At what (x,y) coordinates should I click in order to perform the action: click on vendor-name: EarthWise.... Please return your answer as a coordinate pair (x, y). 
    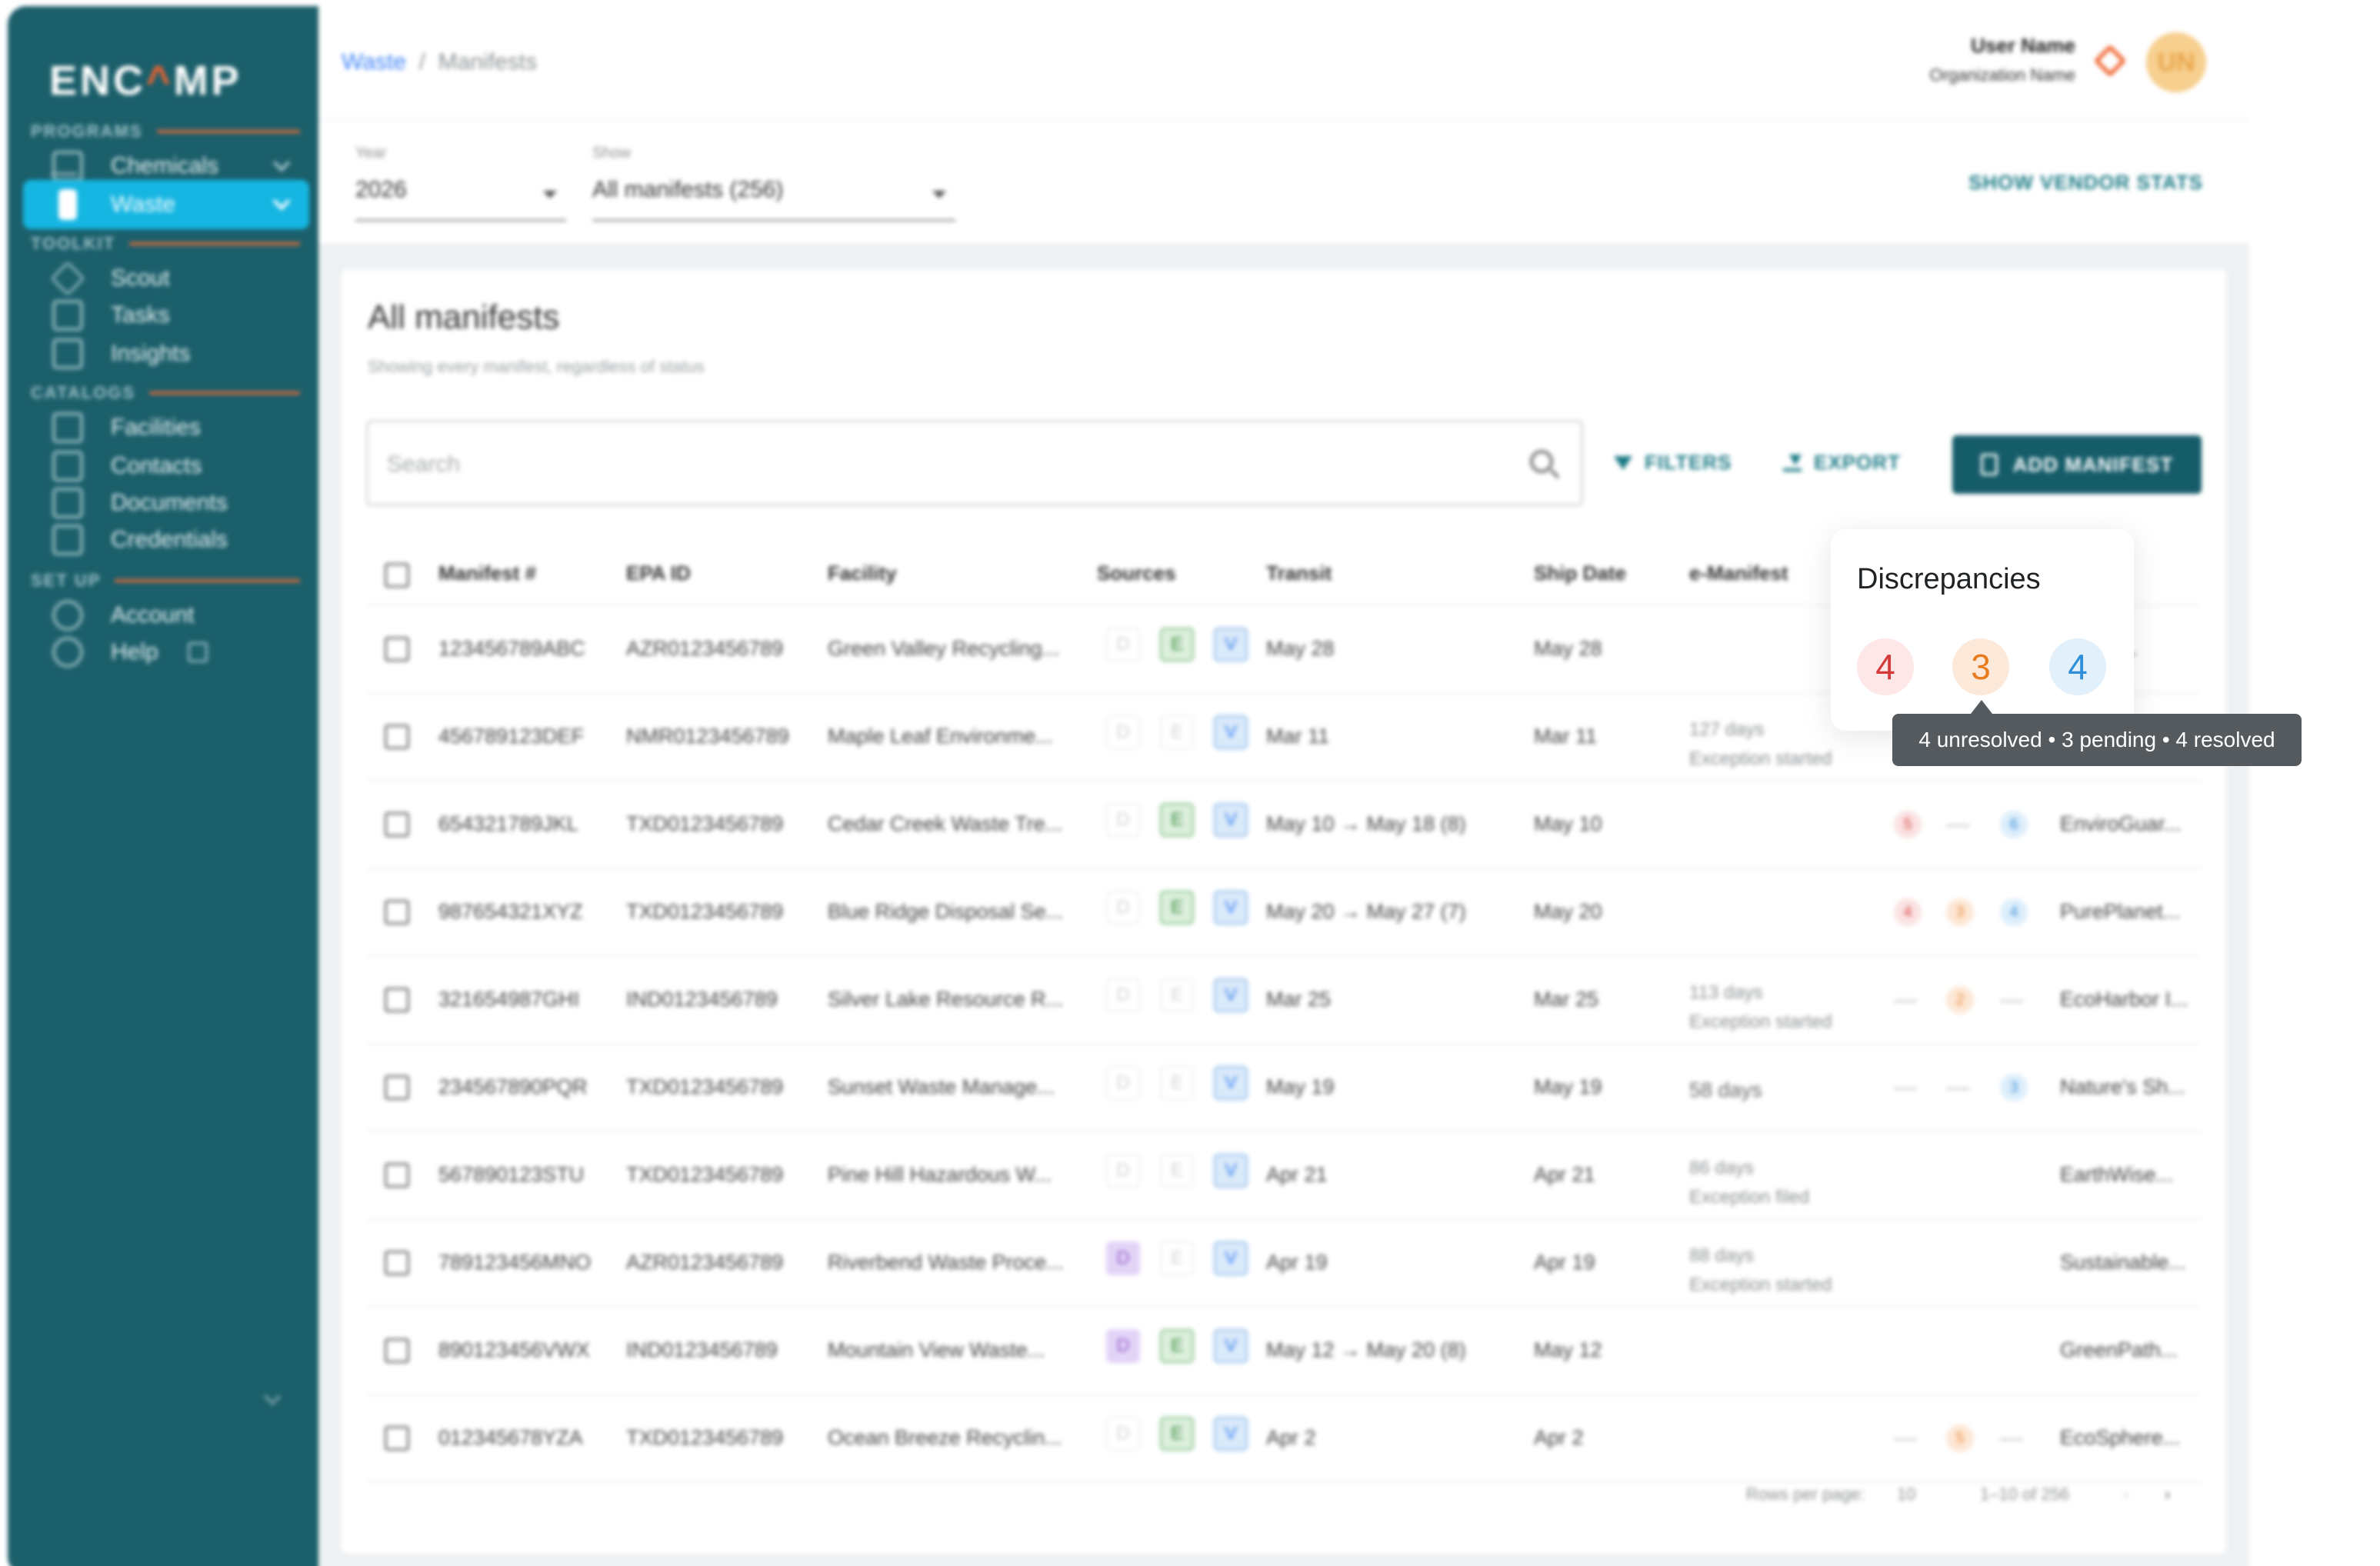
    Looking at the image, I should click on (2117, 1174).